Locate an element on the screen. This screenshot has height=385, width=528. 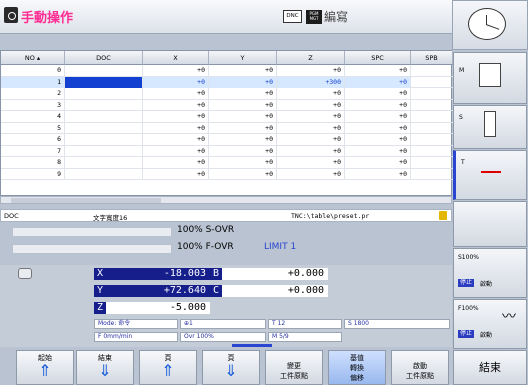
table-cell-no: 6 is located at coordinates (33, 139).